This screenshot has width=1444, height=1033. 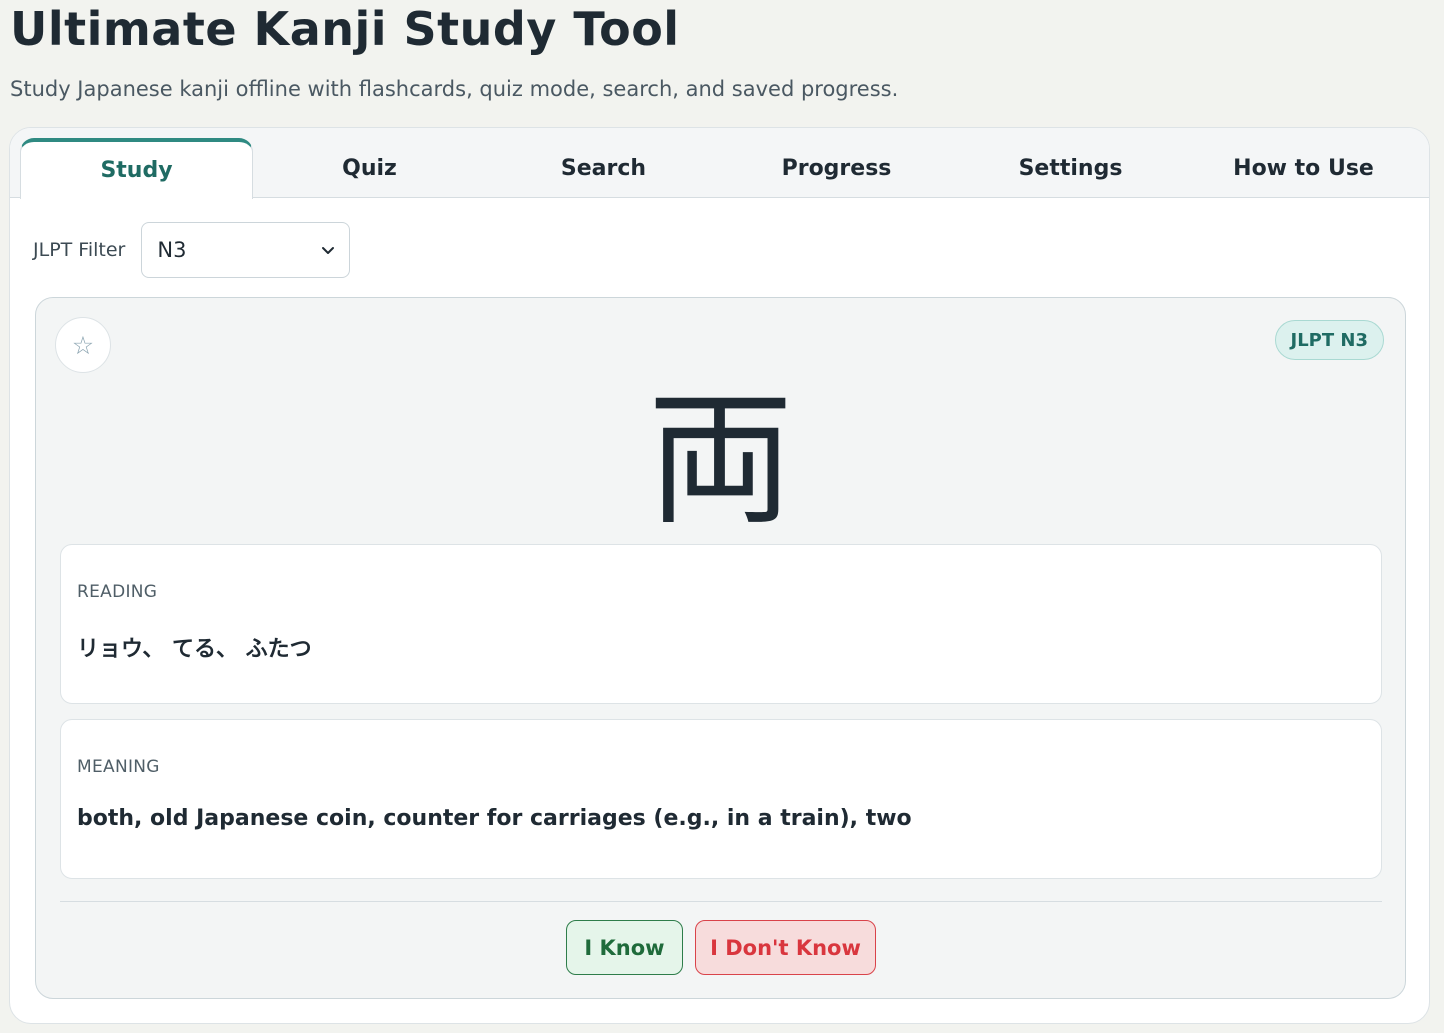 What do you see at coordinates (721, 624) in the screenshot?
I see `reading-box: READING リョウ、 てる、 ふたつ` at bounding box center [721, 624].